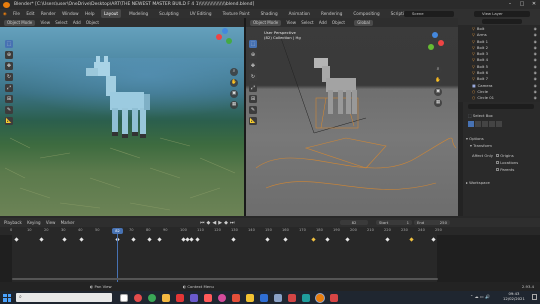 Image resolution: width=540 pixels, height=304 pixels. Describe the element at coordinates (507, 163) in the screenshot. I see `locations-checkbox: Locations` at that location.